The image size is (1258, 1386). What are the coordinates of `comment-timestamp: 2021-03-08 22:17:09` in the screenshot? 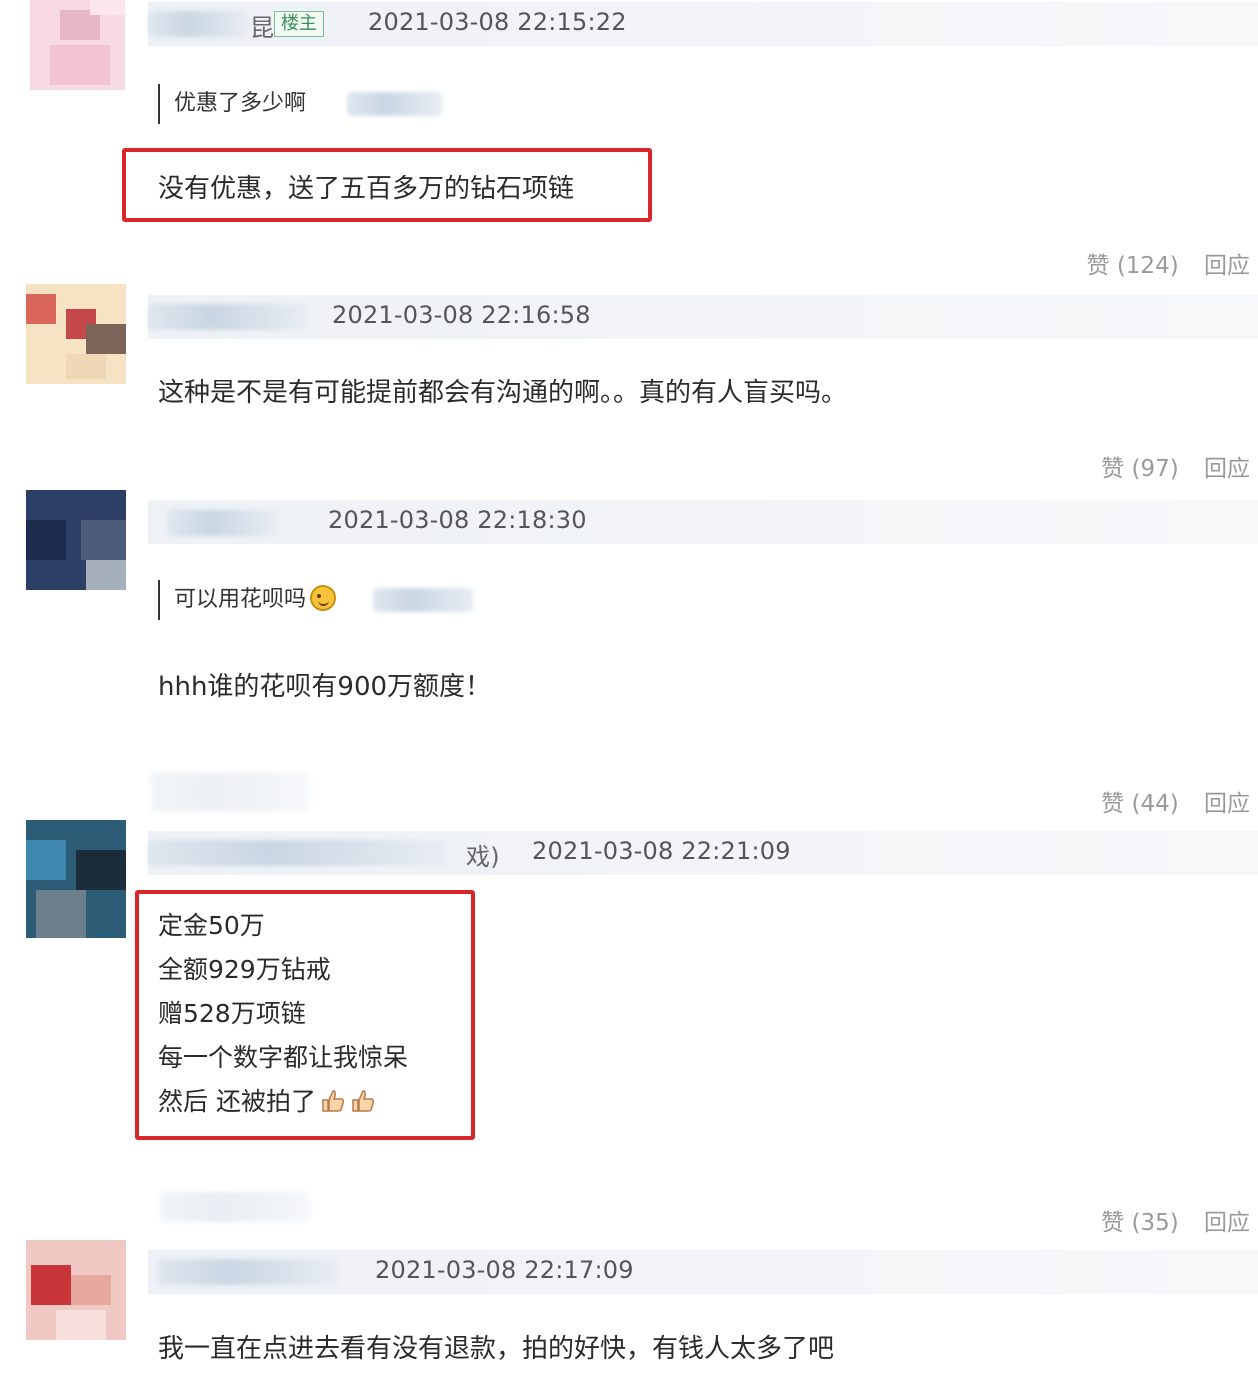 It's located at (504, 1270).